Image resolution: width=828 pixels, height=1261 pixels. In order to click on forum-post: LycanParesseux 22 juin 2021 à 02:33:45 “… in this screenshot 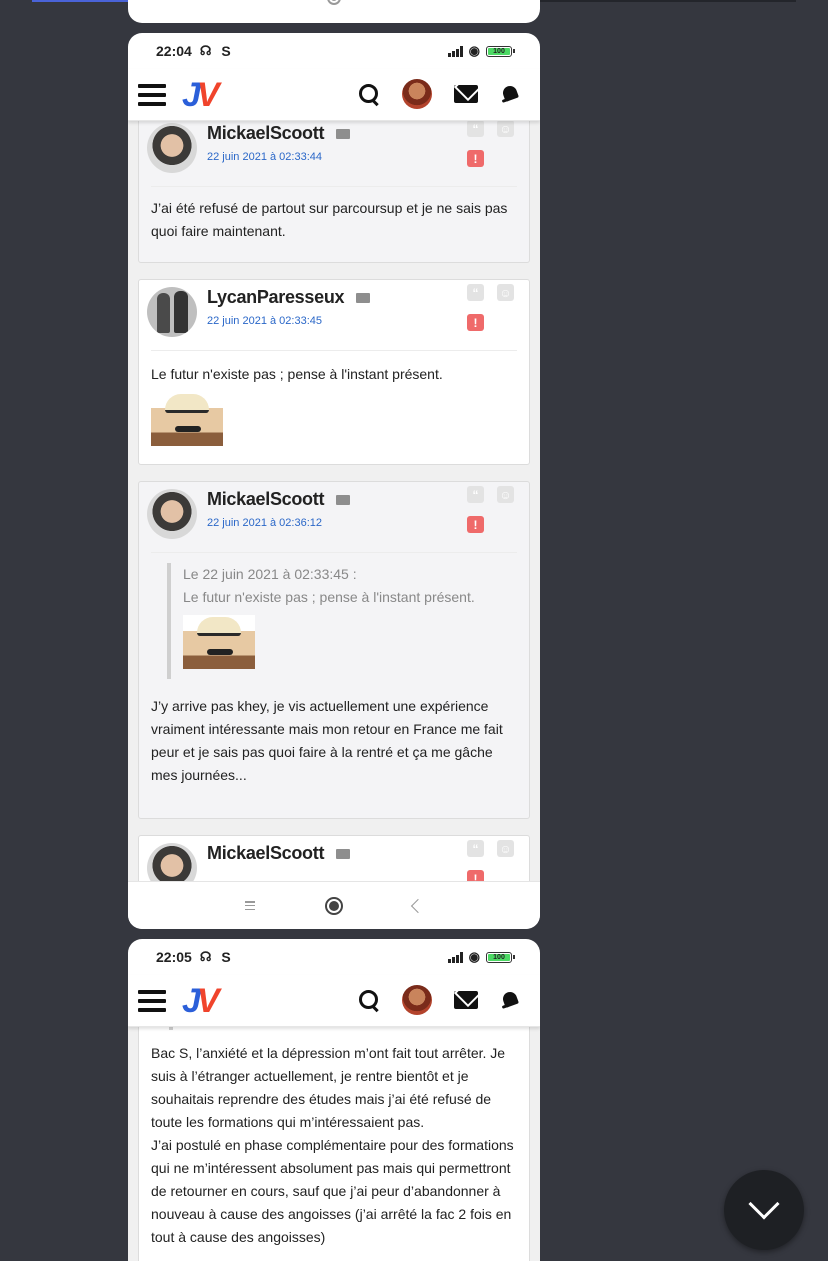, I will do `click(334, 372)`.